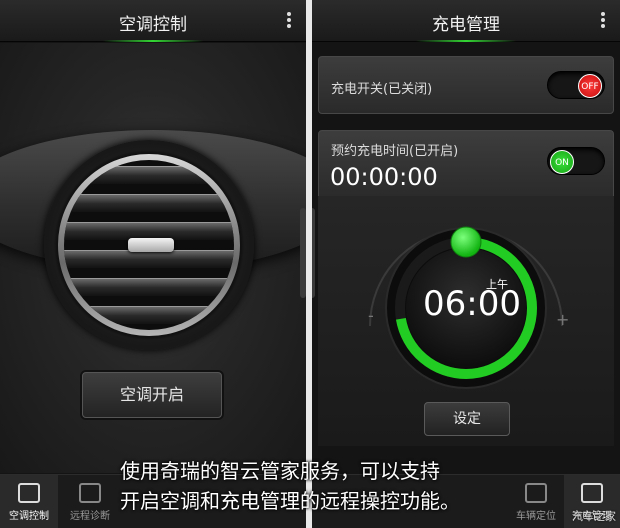  I want to click on set-button: 设定, so click(467, 419).